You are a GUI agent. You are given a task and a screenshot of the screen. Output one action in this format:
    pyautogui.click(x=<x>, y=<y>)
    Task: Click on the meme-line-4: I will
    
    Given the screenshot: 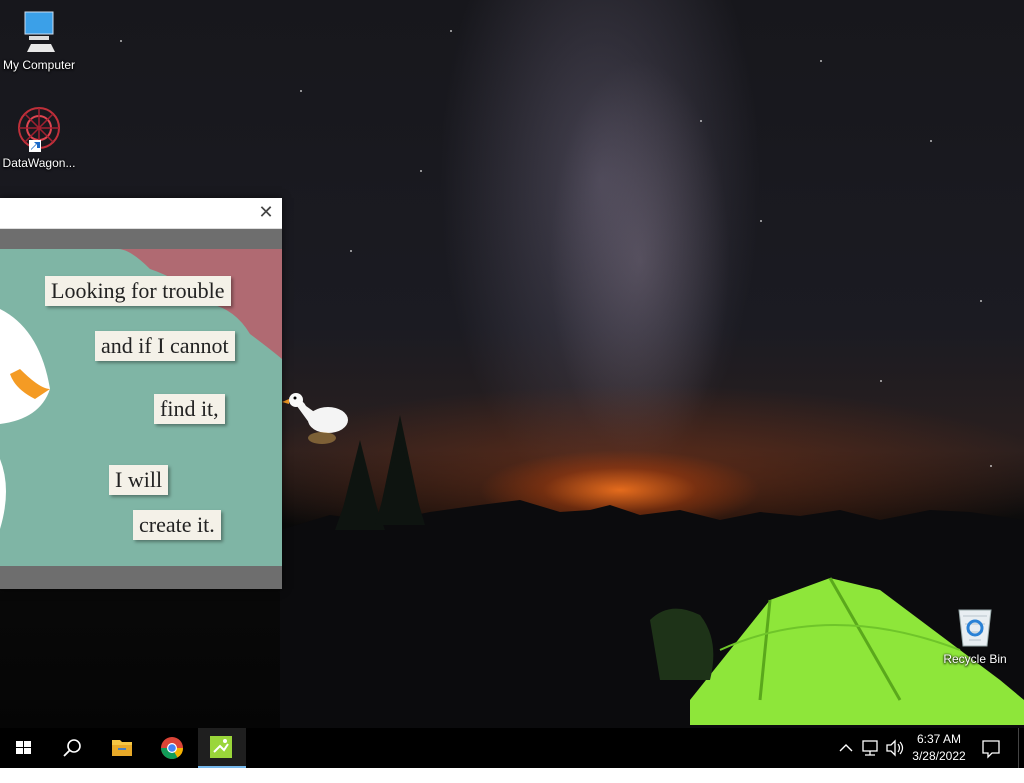 What is the action you would take?
    pyautogui.click(x=139, y=480)
    